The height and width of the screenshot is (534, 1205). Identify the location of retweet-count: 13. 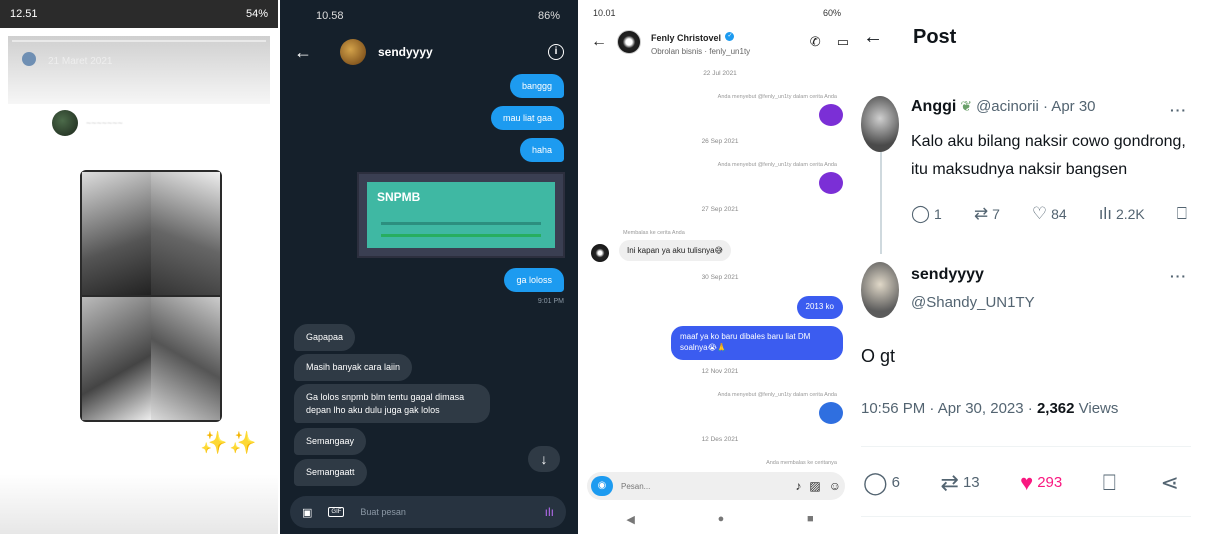
(971, 482).